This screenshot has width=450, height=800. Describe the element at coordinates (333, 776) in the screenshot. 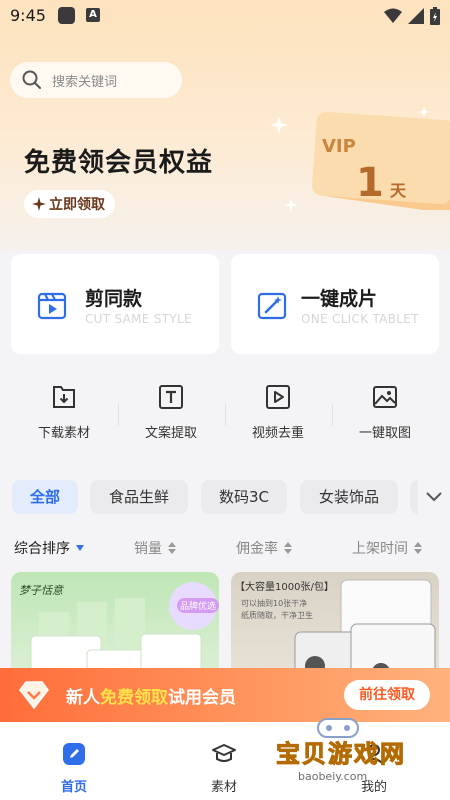

I see `watermark-url: baobeiy.com` at that location.